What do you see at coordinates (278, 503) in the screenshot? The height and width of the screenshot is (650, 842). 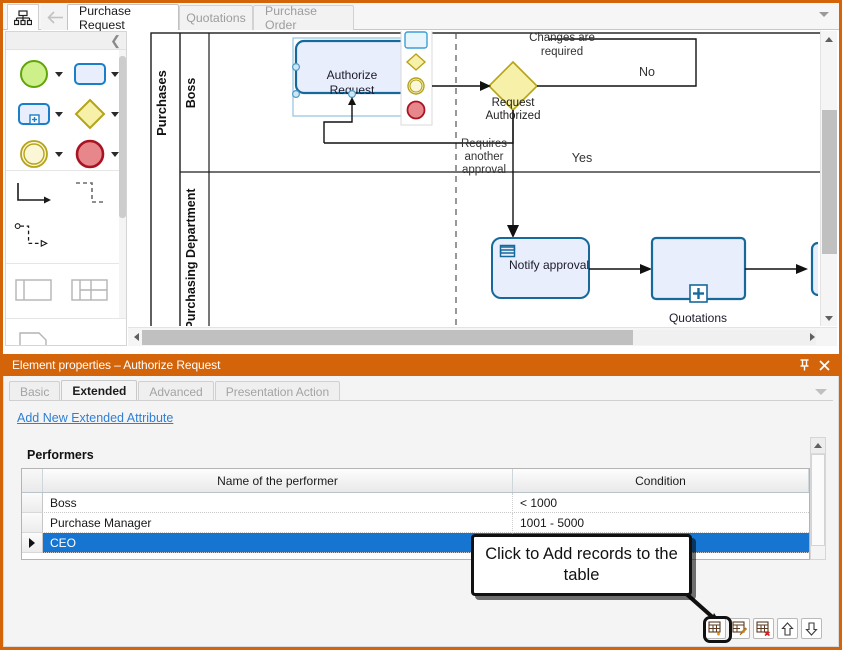 I see `cell-performer-name: Boss` at bounding box center [278, 503].